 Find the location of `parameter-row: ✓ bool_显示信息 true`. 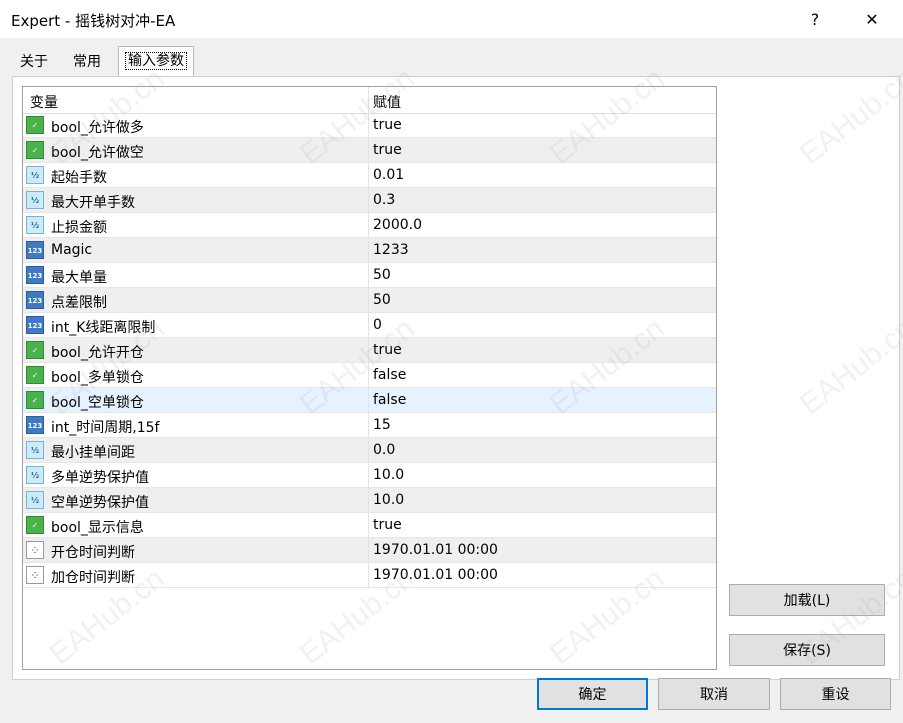

parameter-row: ✓ bool_显示信息 true is located at coordinates (369, 525).